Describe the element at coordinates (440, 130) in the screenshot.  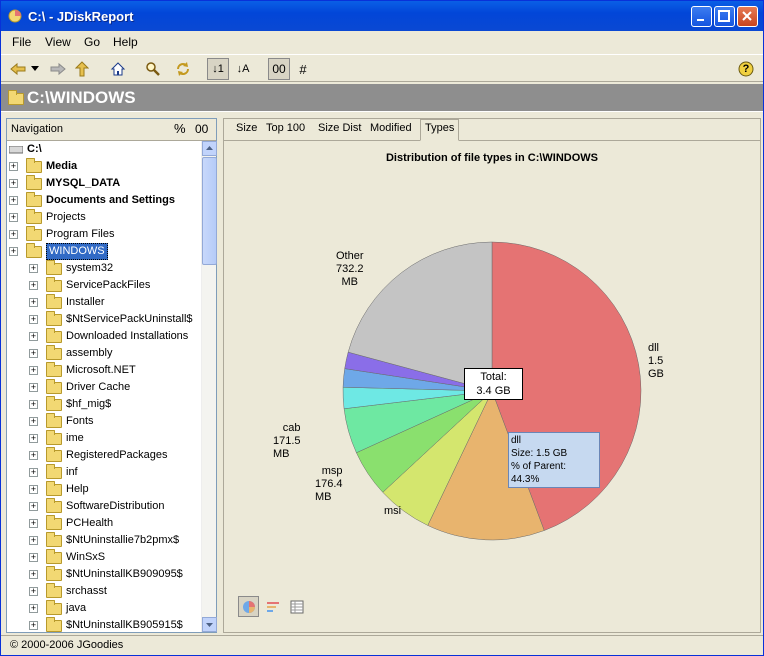
I see `tab-types: Types` at that location.